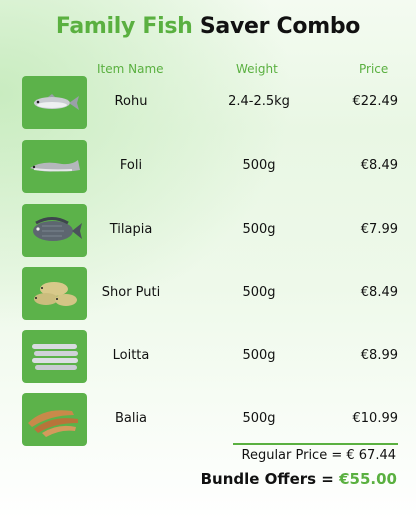  What do you see at coordinates (208, 230) in the screenshot?
I see `table-row: Tilapia 500g €7.99` at bounding box center [208, 230].